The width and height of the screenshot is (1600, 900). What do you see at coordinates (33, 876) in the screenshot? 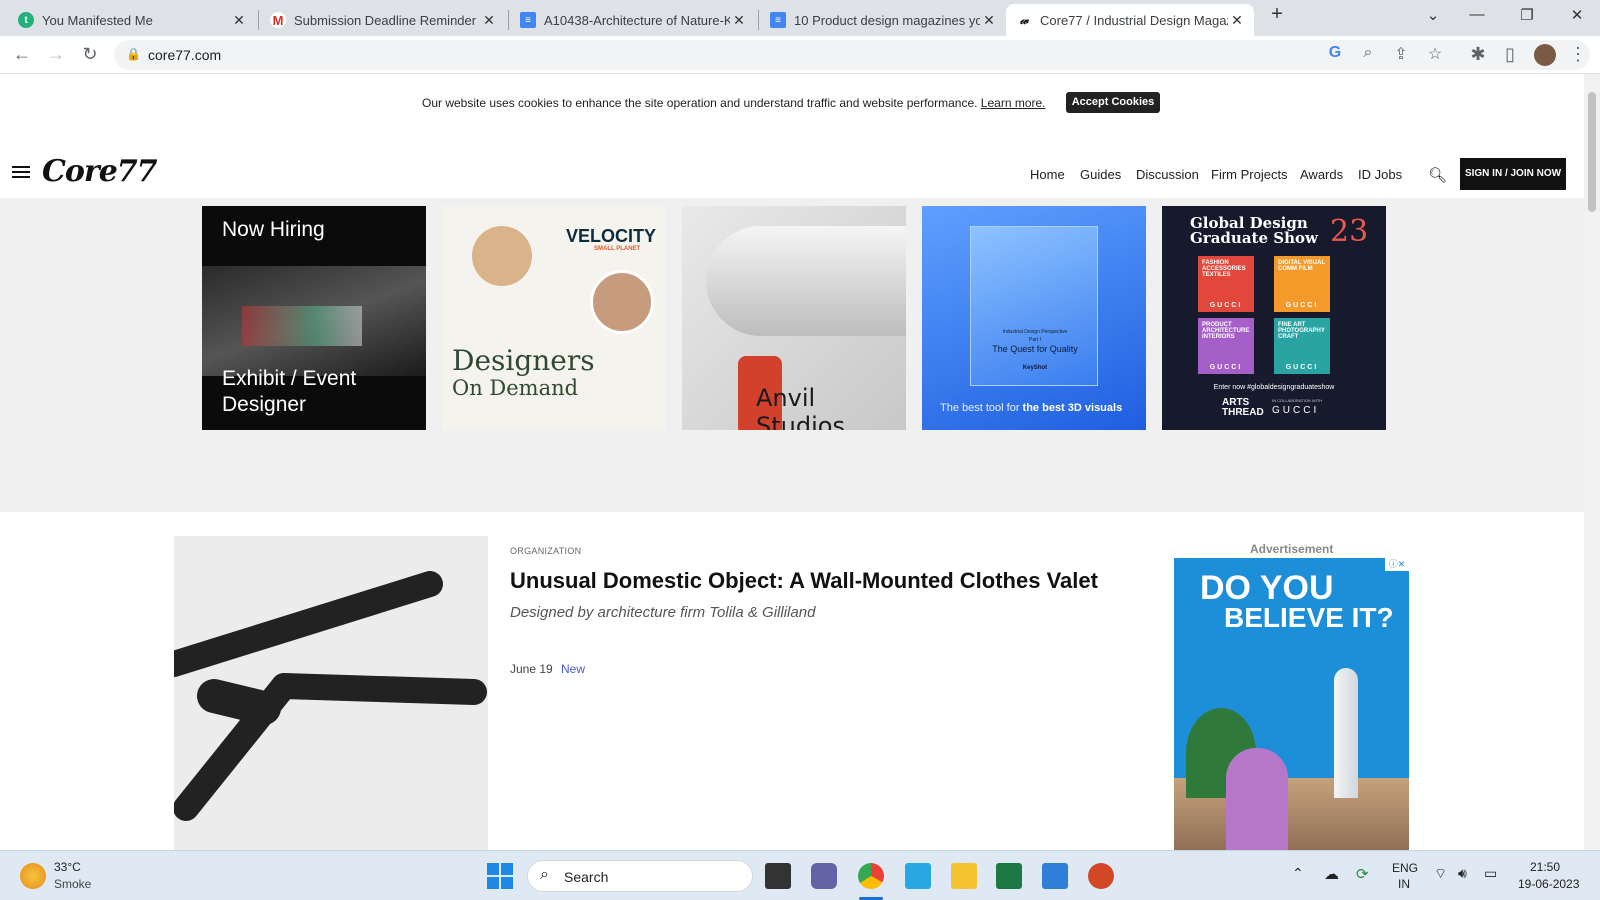
I see `weather-icon` at bounding box center [33, 876].